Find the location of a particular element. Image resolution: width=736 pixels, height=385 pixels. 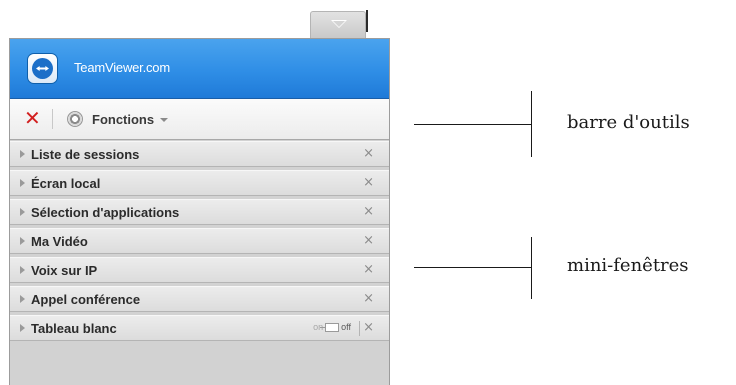

annotation-toolbar: barre d'outils is located at coordinates (628, 122).